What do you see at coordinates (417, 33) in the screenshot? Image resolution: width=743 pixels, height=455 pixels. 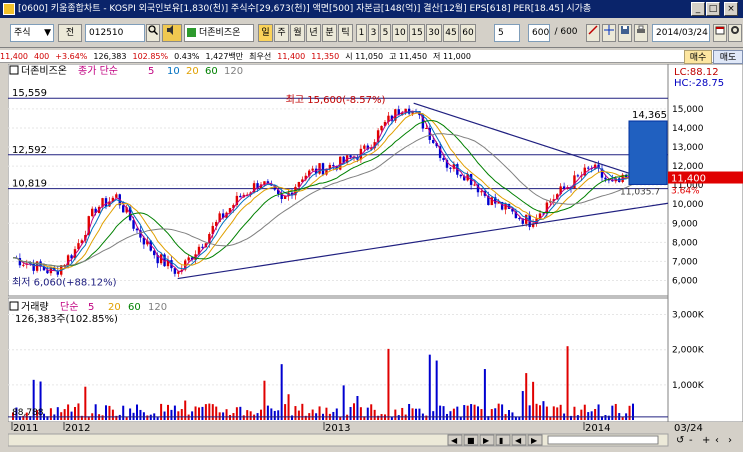 I see `minute-button: 15` at bounding box center [417, 33].